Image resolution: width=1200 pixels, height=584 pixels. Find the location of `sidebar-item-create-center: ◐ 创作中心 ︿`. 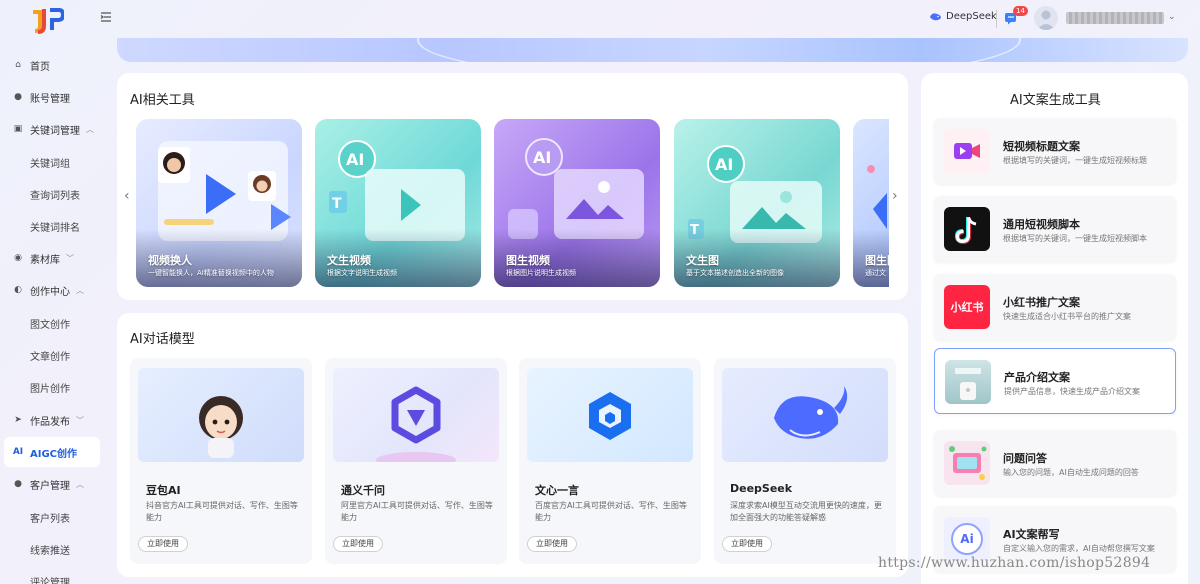

sidebar-item-create-center: ◐ 创作中心 ︿ is located at coordinates (52, 290).